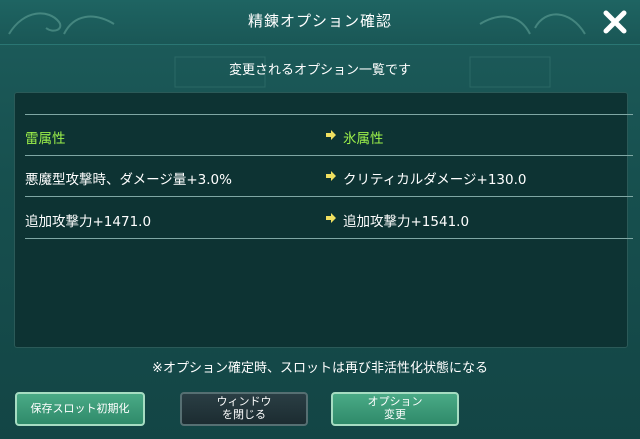 This screenshot has width=640, height=439. I want to click on close-window-button: ウィンドウ を閉じる, so click(244, 409).